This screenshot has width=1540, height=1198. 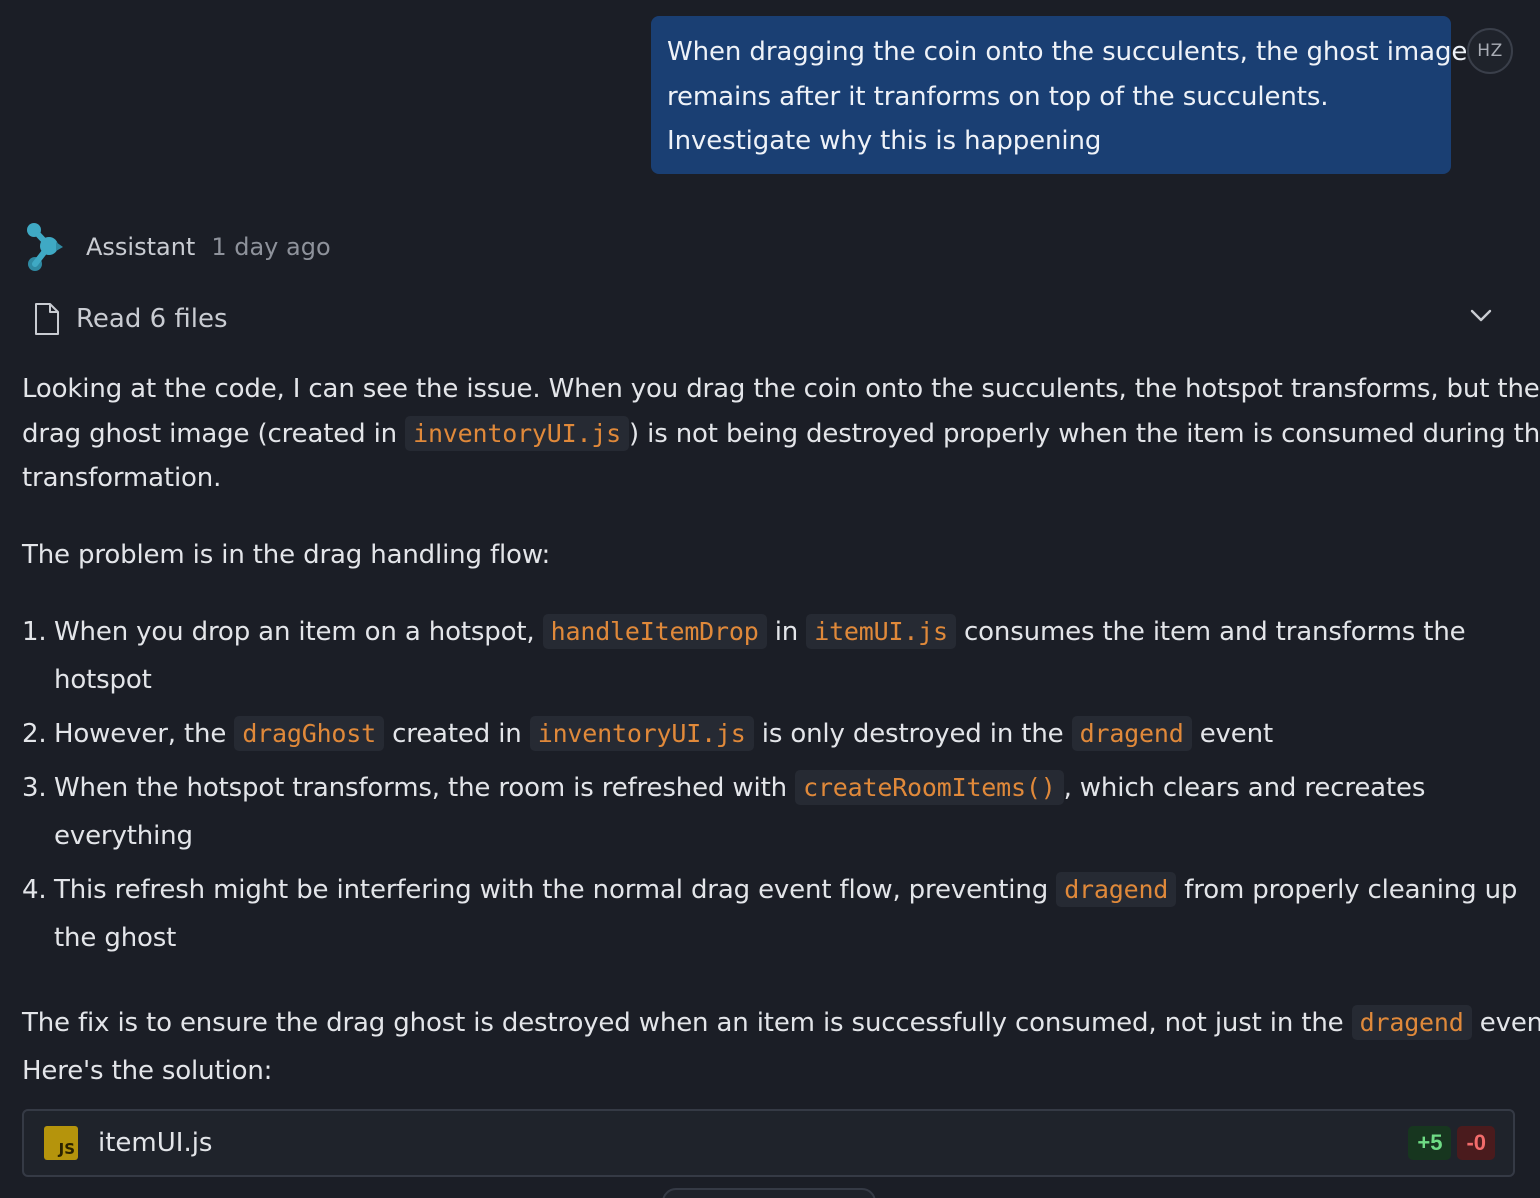 What do you see at coordinates (214, 433) in the screenshot?
I see `intro-text: drag ghost image (created in` at bounding box center [214, 433].